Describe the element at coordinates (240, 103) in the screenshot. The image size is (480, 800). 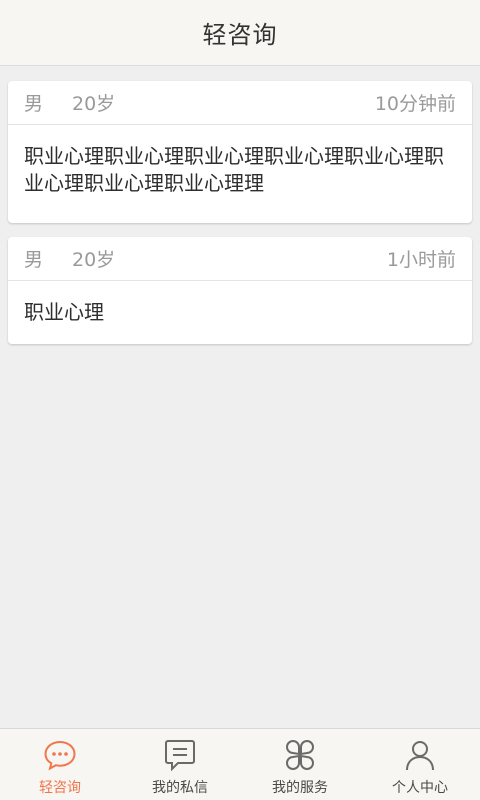
I see `card-header: 男 20岁 10分钟前` at that location.